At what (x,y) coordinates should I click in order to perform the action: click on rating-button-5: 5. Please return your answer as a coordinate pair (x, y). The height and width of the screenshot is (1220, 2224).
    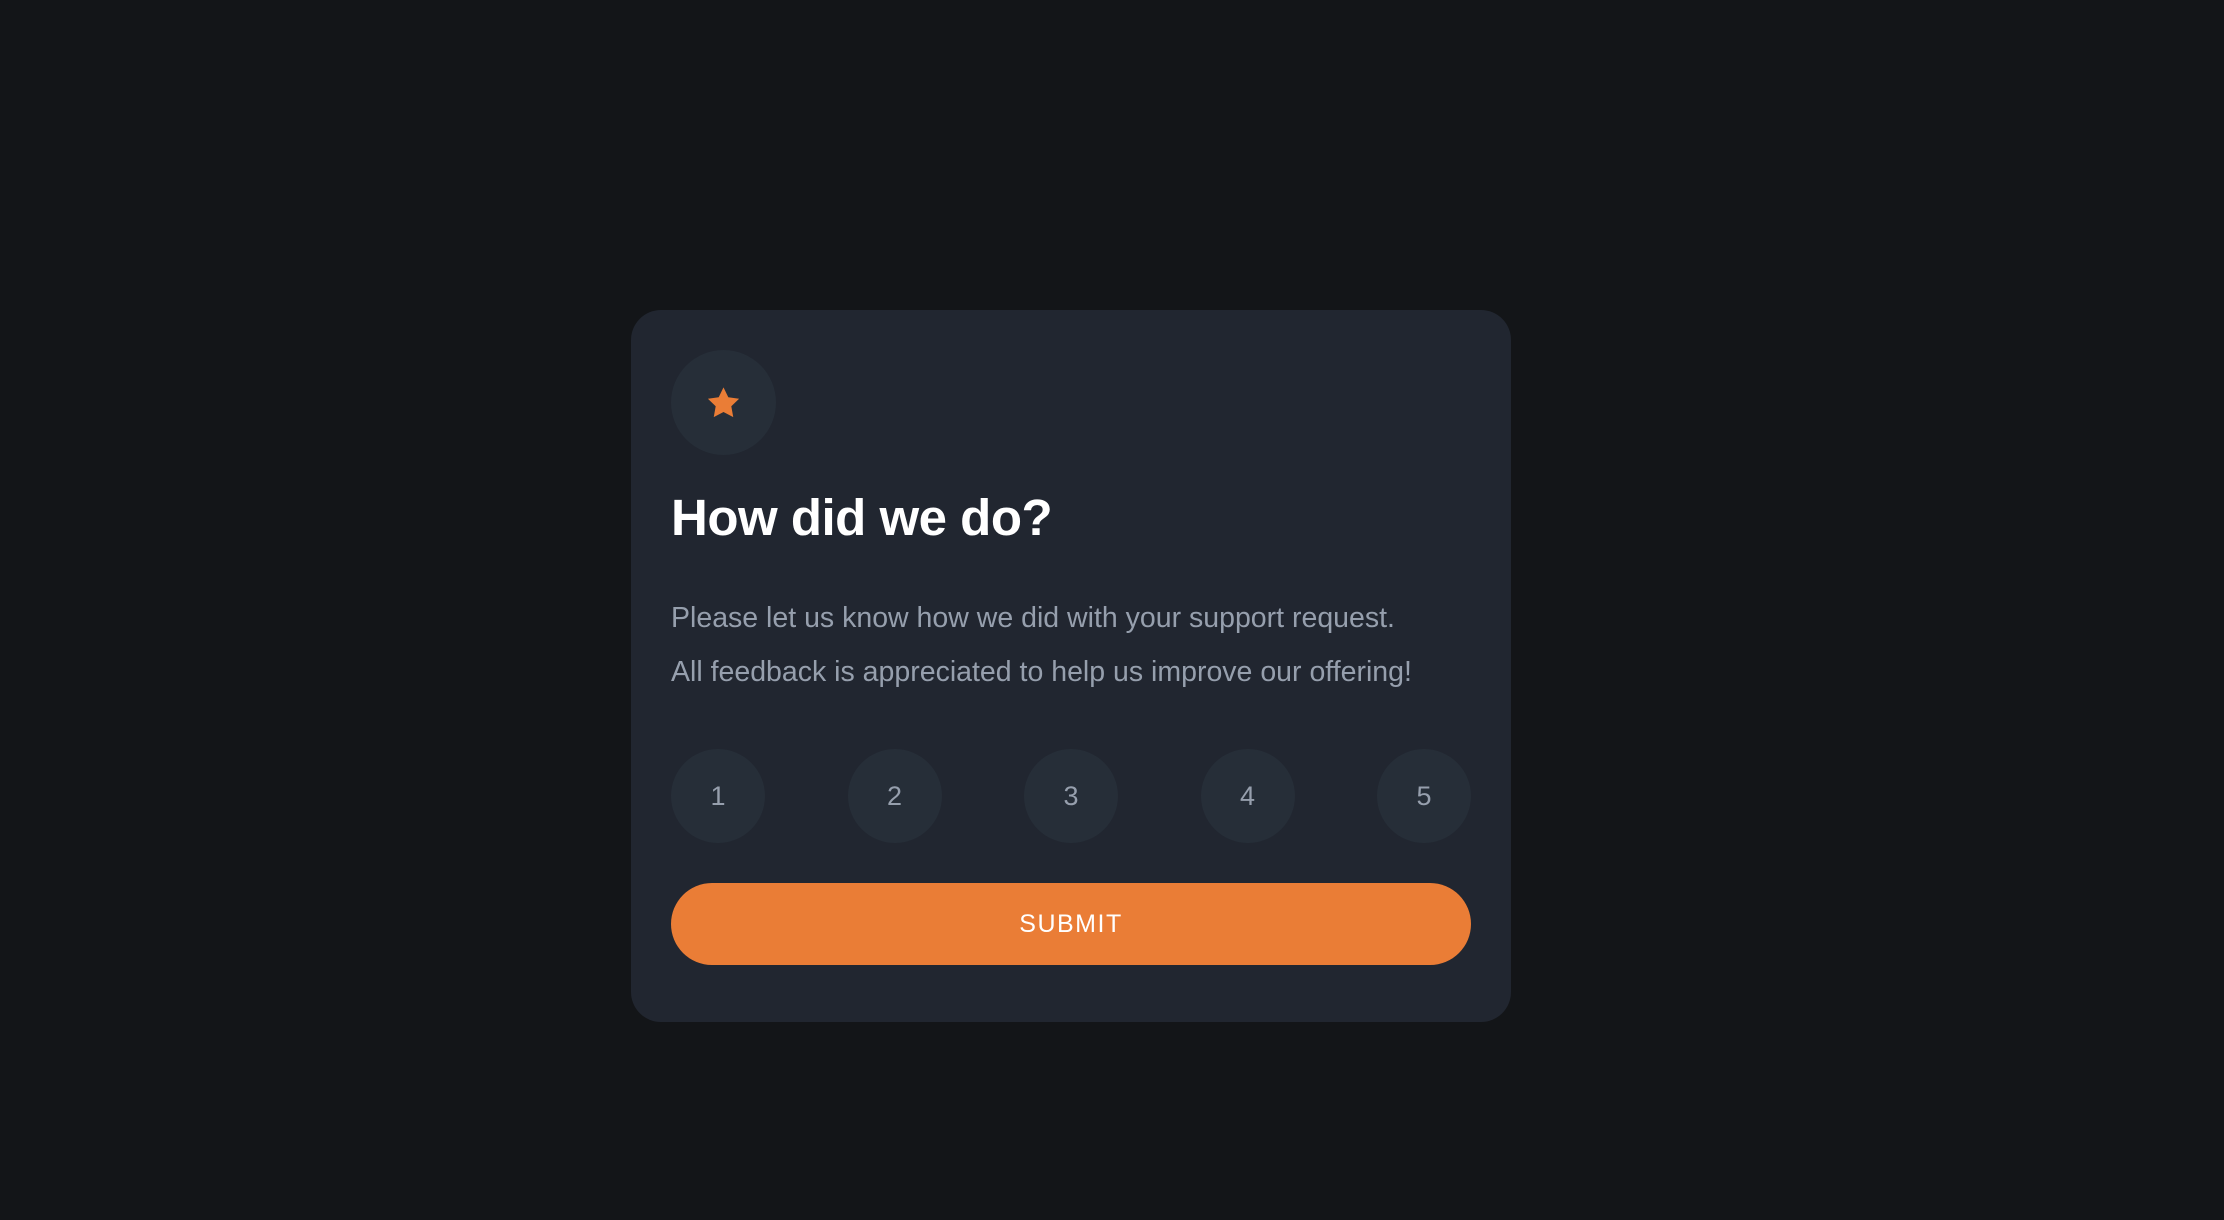
    Looking at the image, I should click on (1424, 796).